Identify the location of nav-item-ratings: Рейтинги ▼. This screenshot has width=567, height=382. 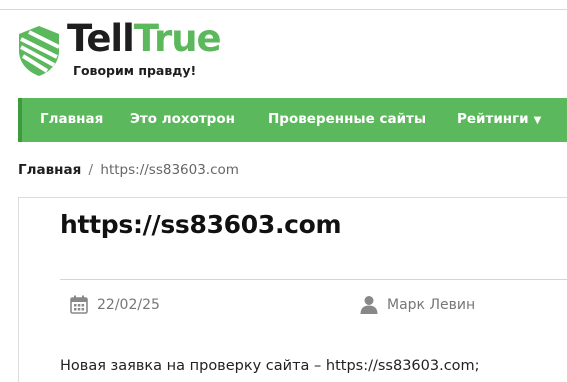
(499, 119).